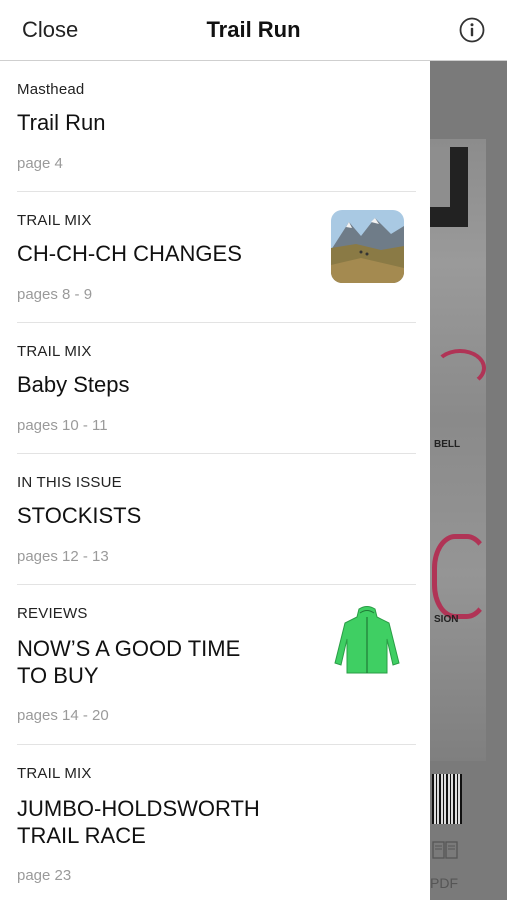  Describe the element at coordinates (63, 715) in the screenshot. I see `entry-pages: pages 14 - 20` at that location.